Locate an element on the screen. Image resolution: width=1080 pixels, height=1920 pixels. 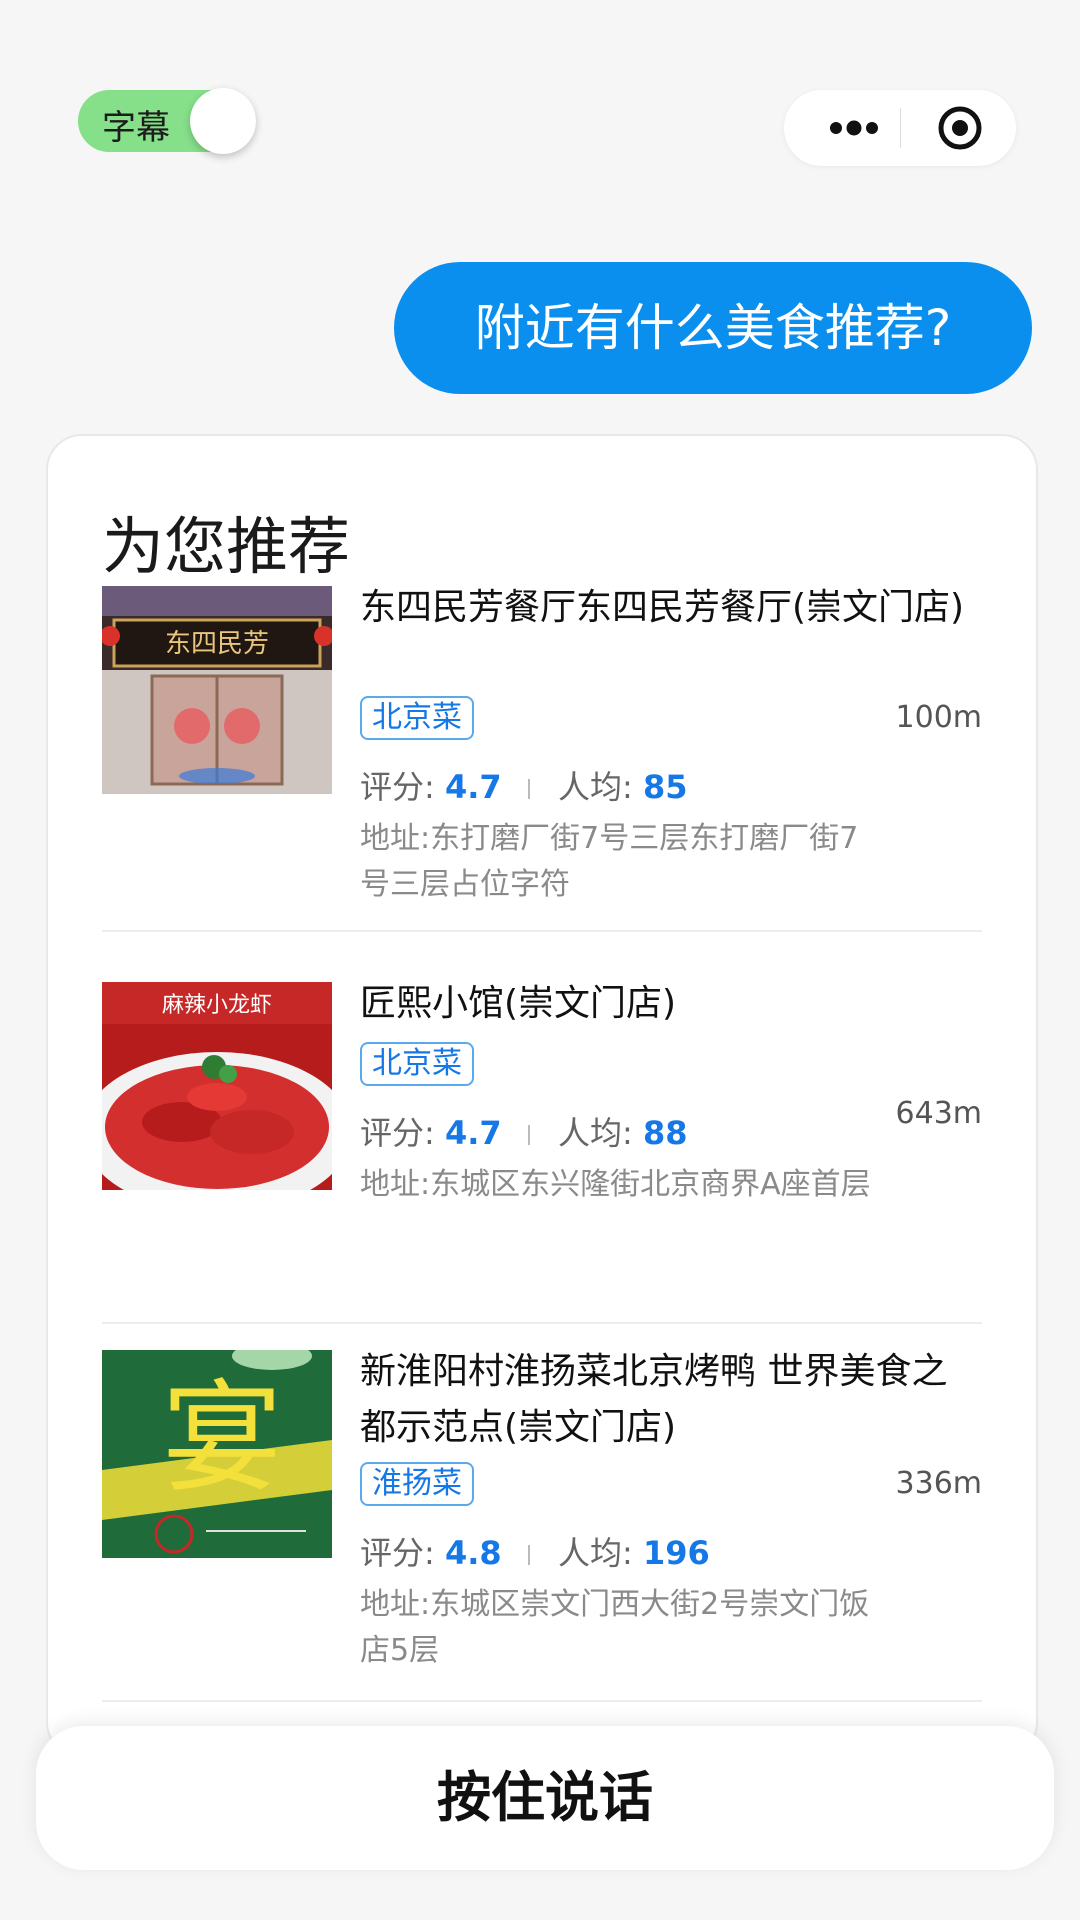
more-dots-icon is located at coordinates (854, 128).